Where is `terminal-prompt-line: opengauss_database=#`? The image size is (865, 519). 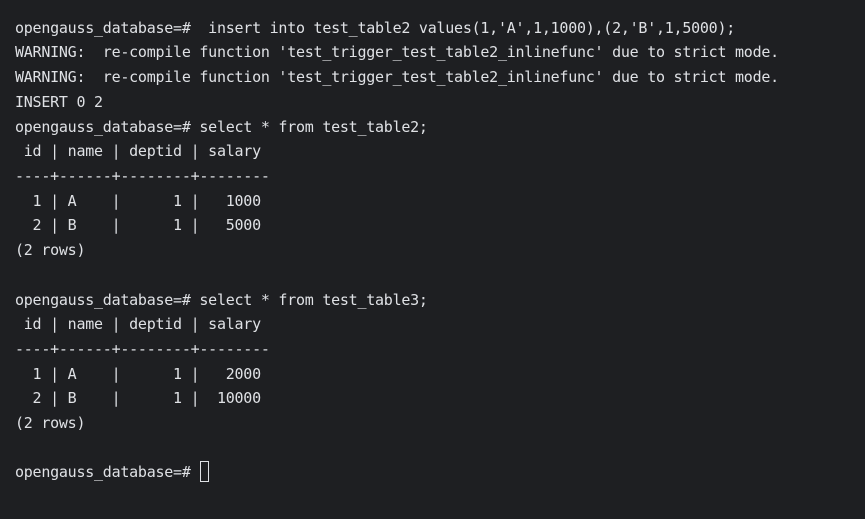
terminal-prompt-line: opengauss_database=# is located at coordinates (112, 472).